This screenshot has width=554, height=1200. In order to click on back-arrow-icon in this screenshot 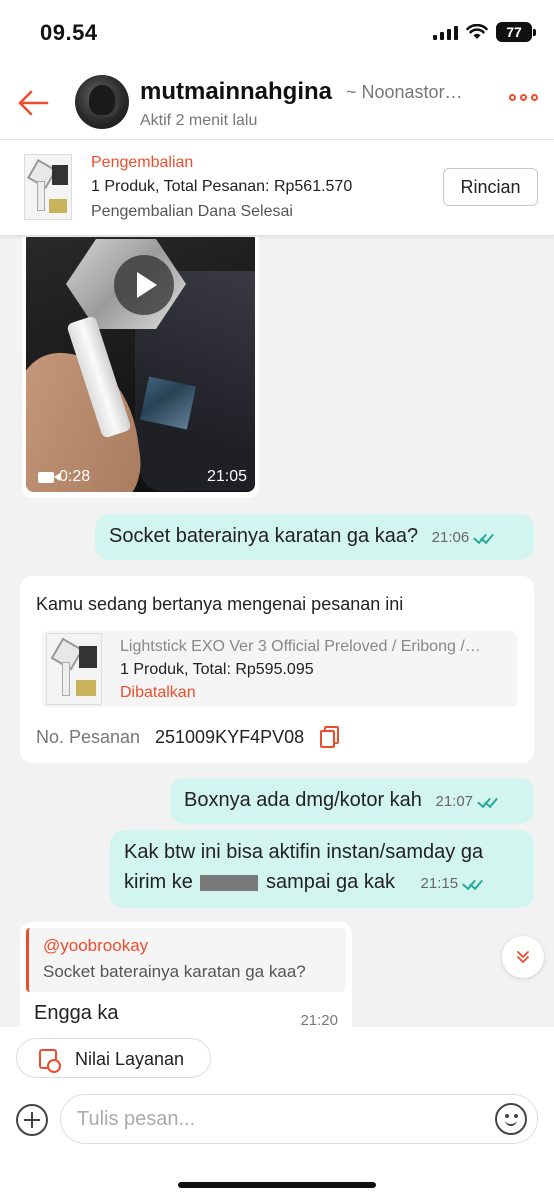, I will do `click(33, 103)`.